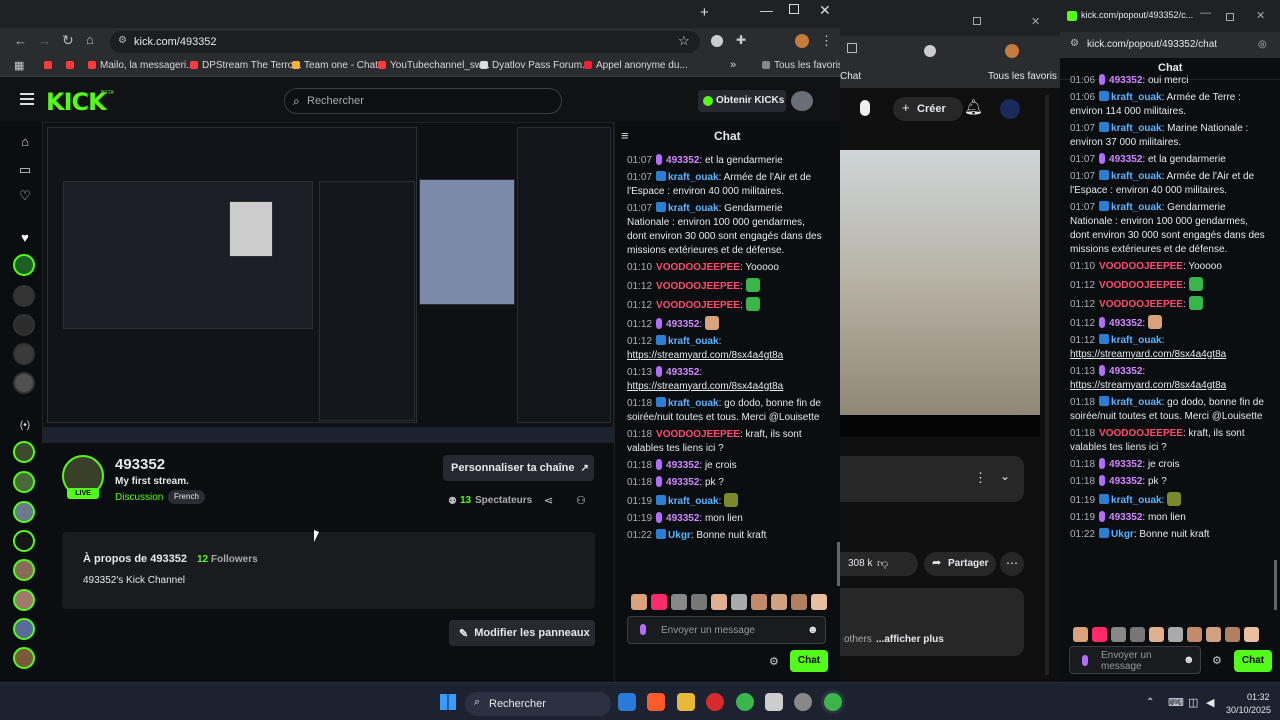  What do you see at coordinates (930, 51) in the screenshot?
I see `mid-ext-icon` at bounding box center [930, 51].